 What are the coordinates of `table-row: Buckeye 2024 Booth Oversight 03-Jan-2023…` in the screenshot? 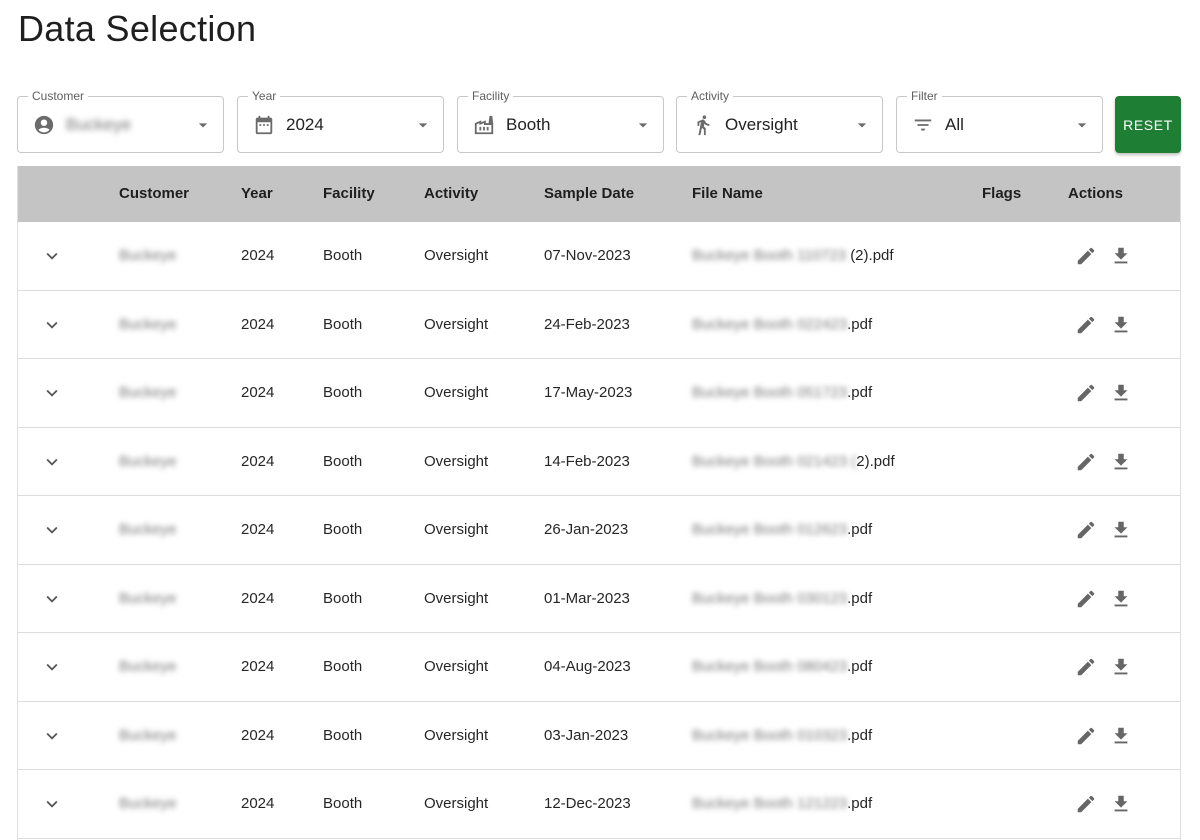 It's located at (599, 735).